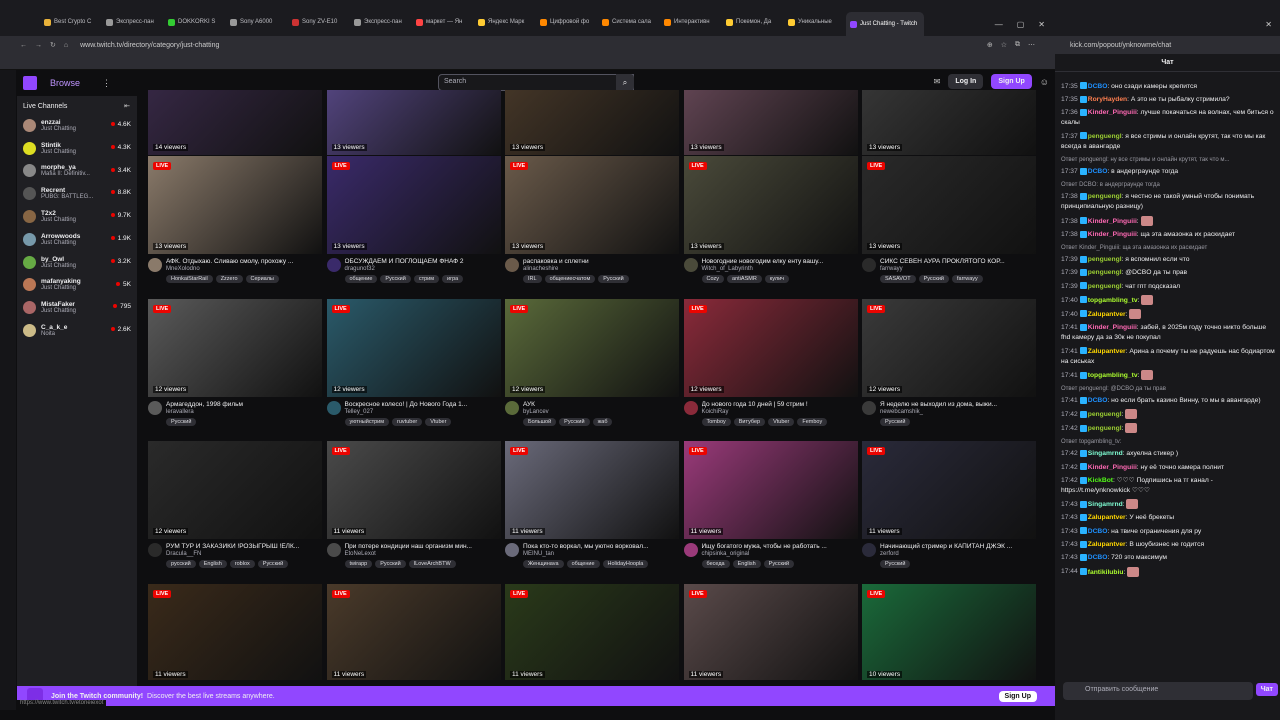 This screenshot has height=720, width=1280. What do you see at coordinates (949, 122) in the screenshot?
I see `stream-thumbnail: 13 viewers` at bounding box center [949, 122].